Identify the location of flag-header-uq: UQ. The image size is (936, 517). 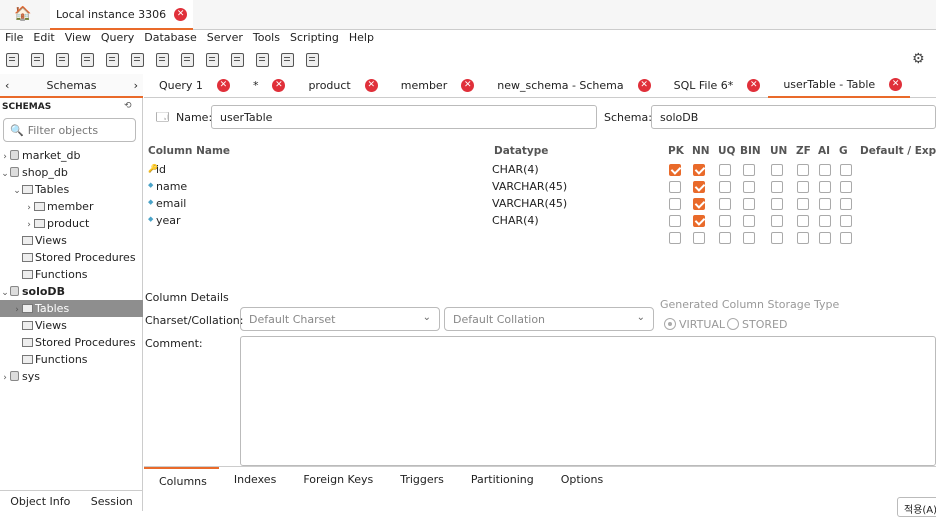
(726, 151).